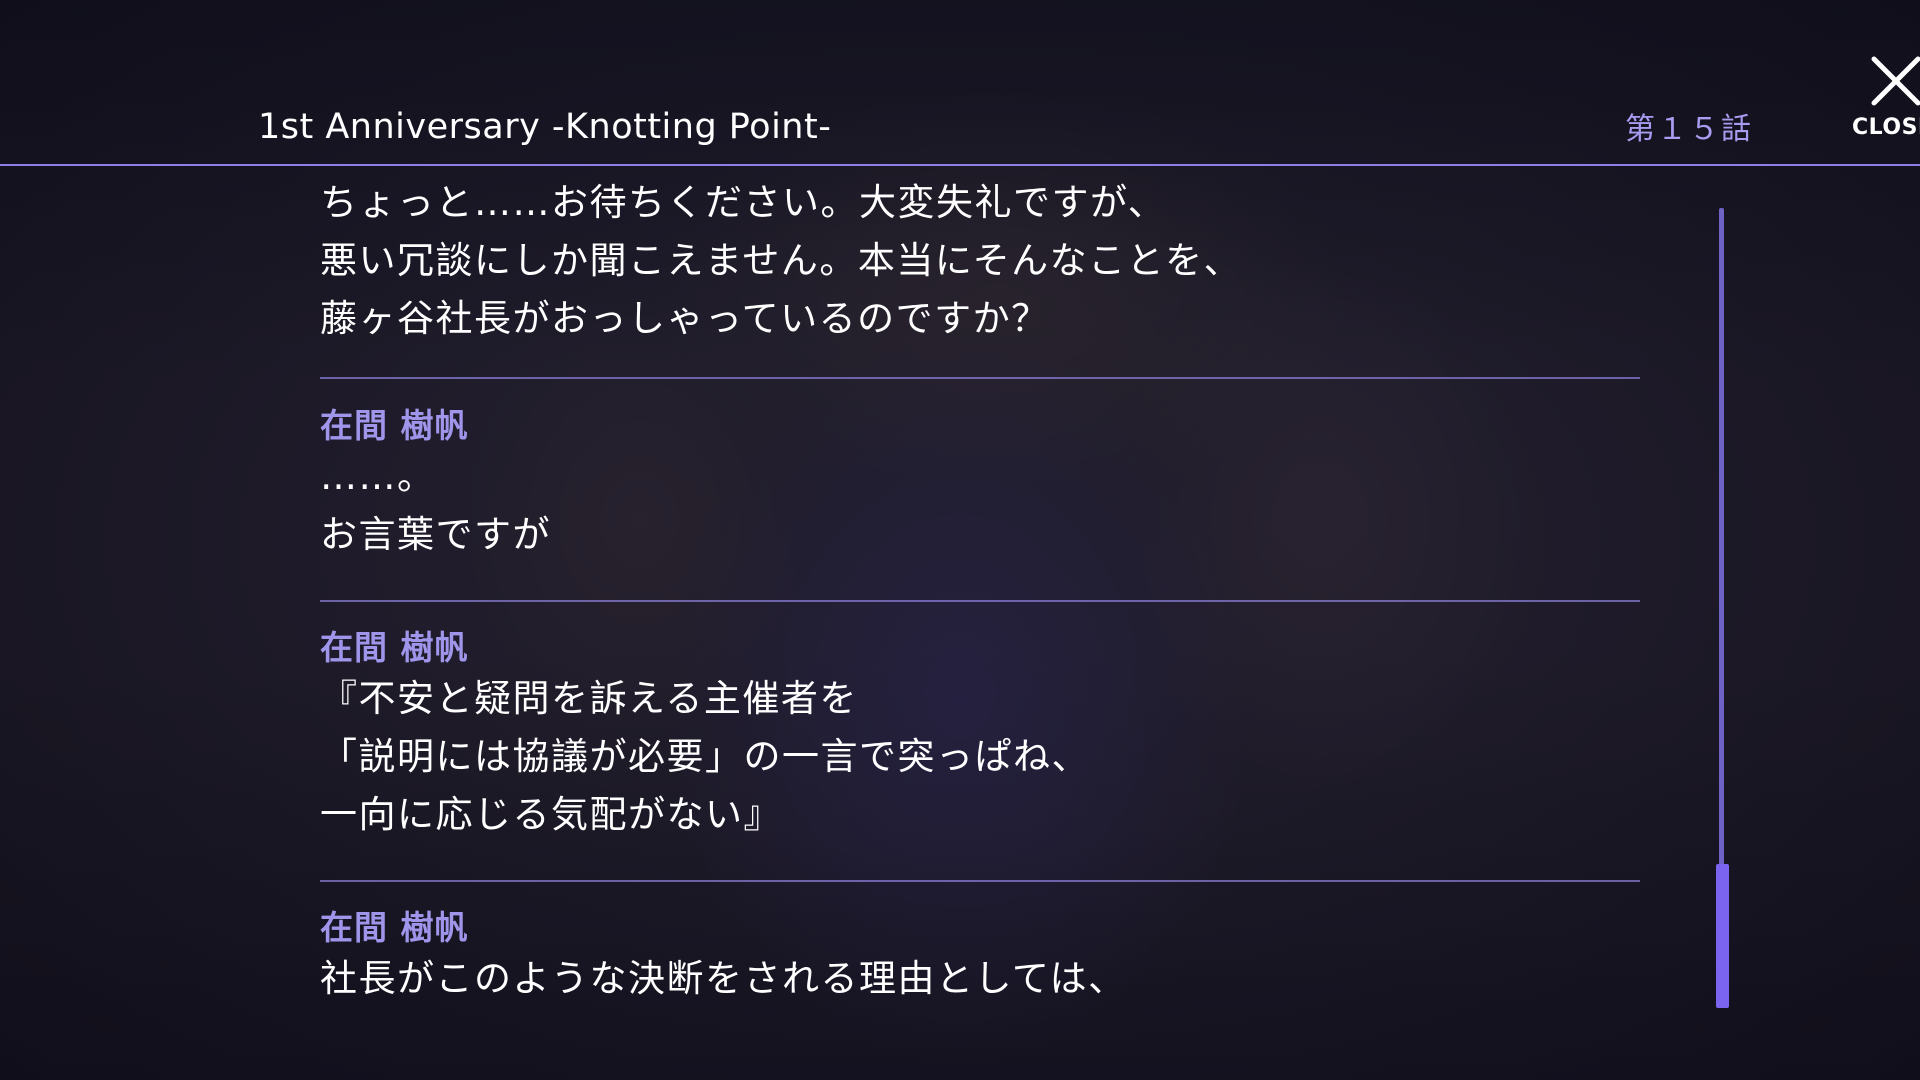 The height and width of the screenshot is (1080, 1920). Describe the element at coordinates (589, 698) in the screenshot. I see `dialogue-line: 『不安と疑問を訴える主催者を` at that location.